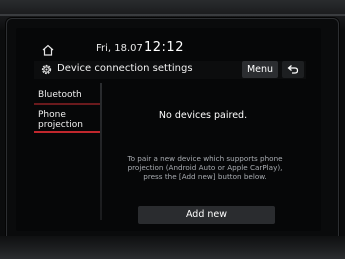  I want to click on title-bar: Device connection settings Menu, so click(170, 70).